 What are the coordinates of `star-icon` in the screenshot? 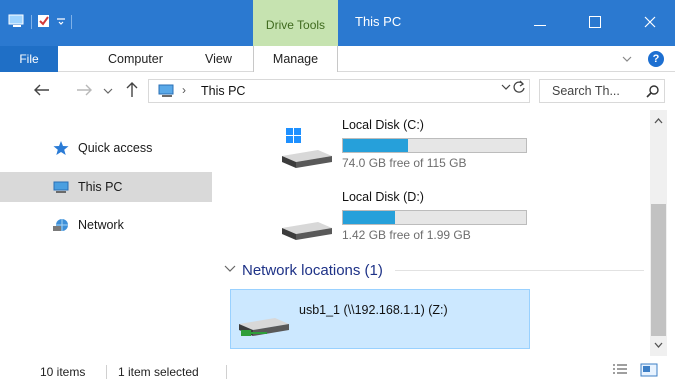 It's located at (61, 148).